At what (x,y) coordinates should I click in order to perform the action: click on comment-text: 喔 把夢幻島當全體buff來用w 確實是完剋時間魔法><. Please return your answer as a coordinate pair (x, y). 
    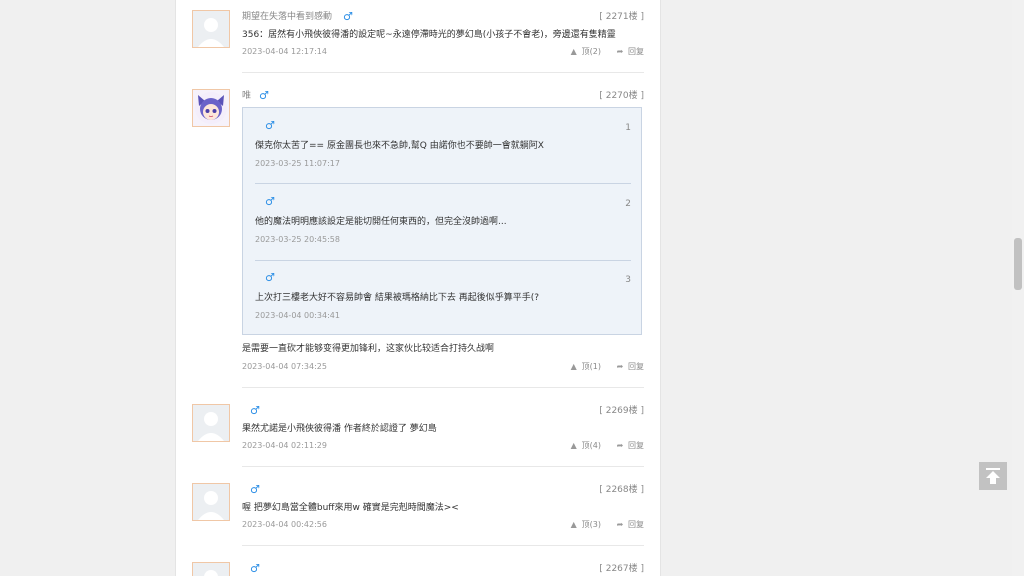
    Looking at the image, I should click on (350, 508).